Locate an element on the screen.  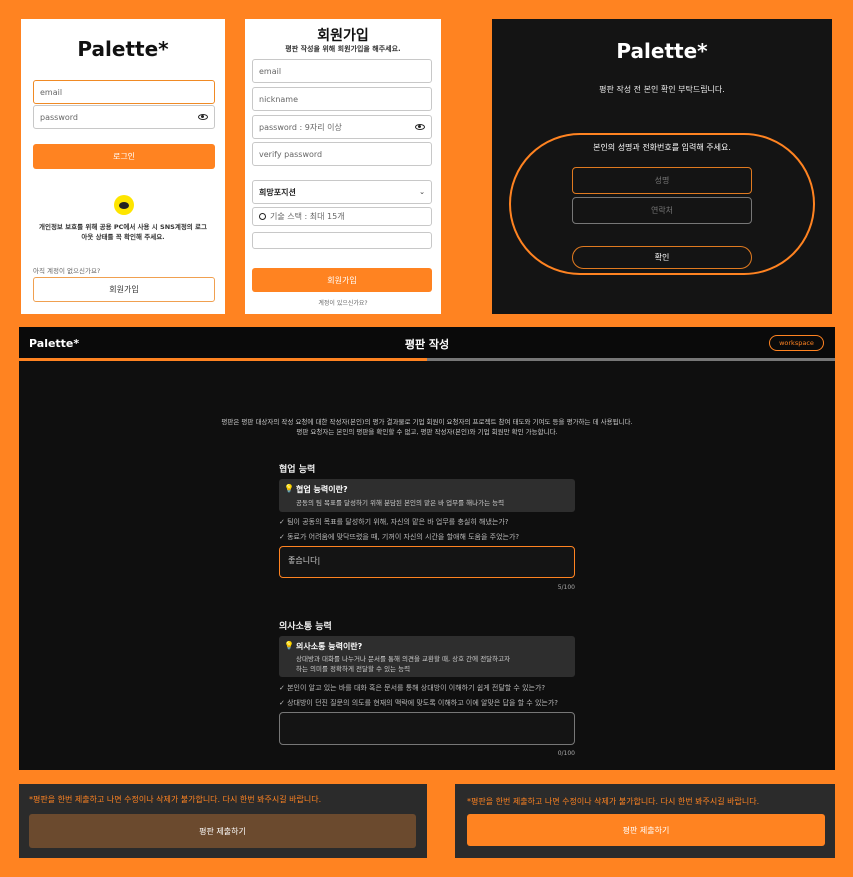
phone-field: 연락처 is located at coordinates (662, 210).